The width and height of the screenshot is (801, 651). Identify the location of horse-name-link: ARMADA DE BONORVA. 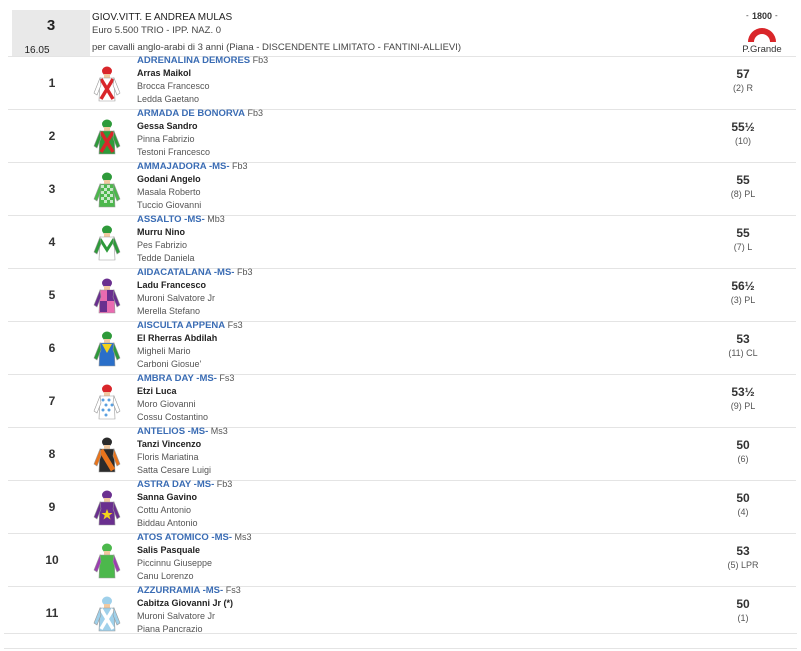
(191, 113).